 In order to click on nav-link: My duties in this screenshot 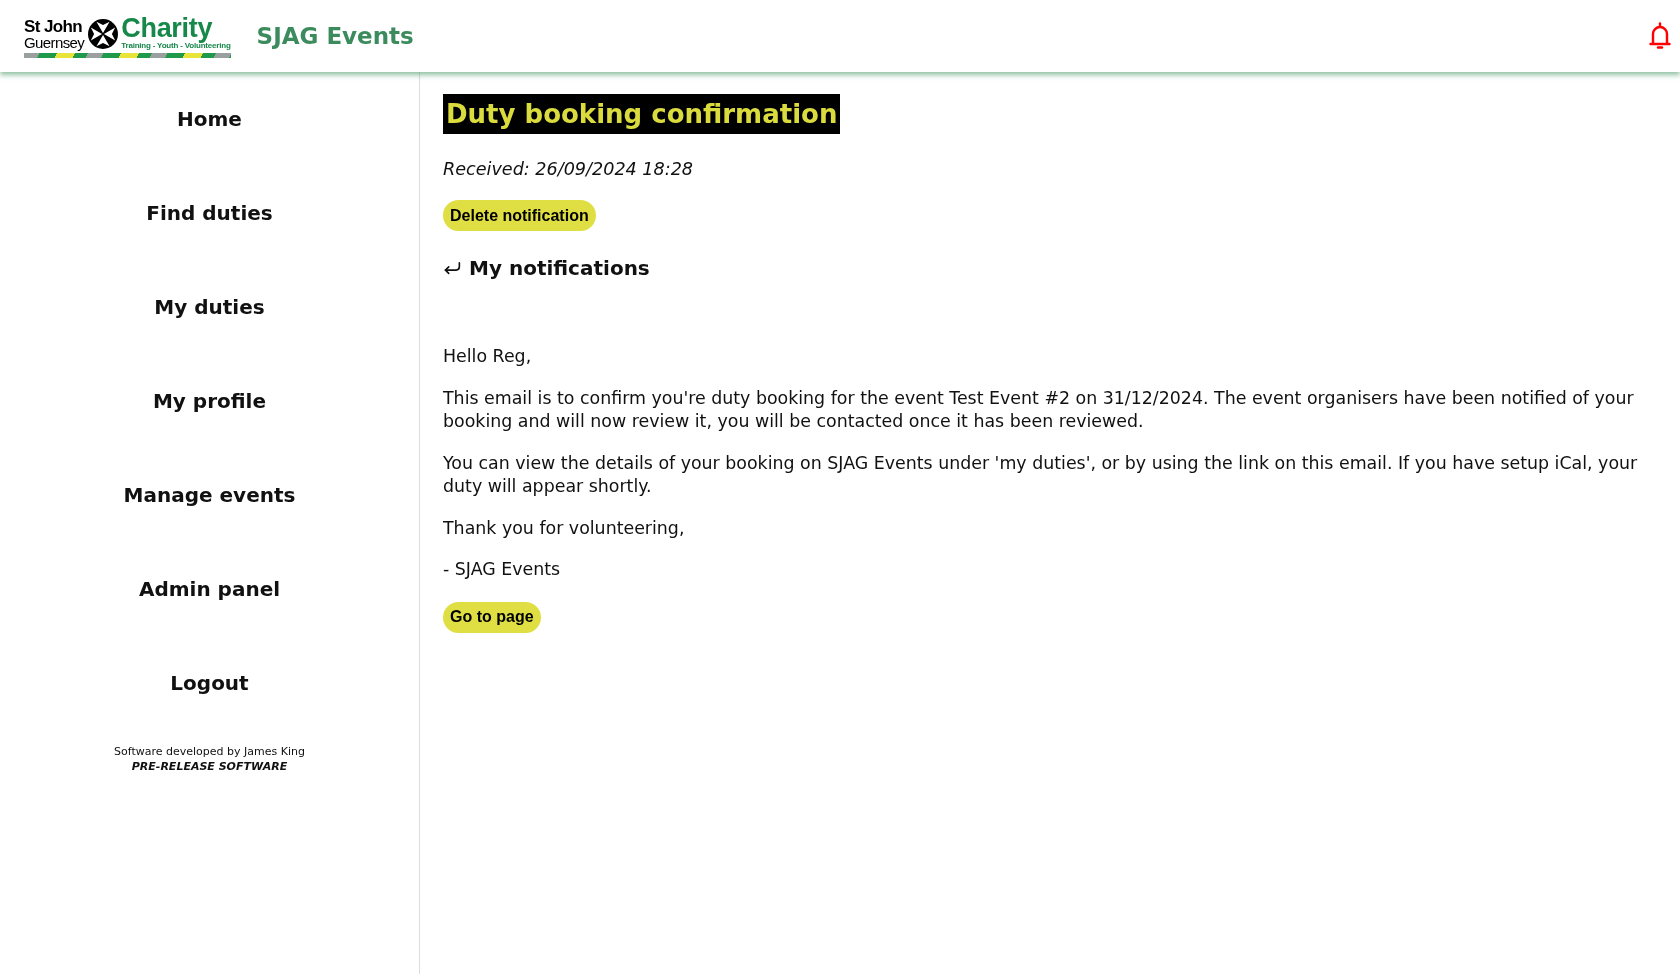, I will do `click(209, 307)`.